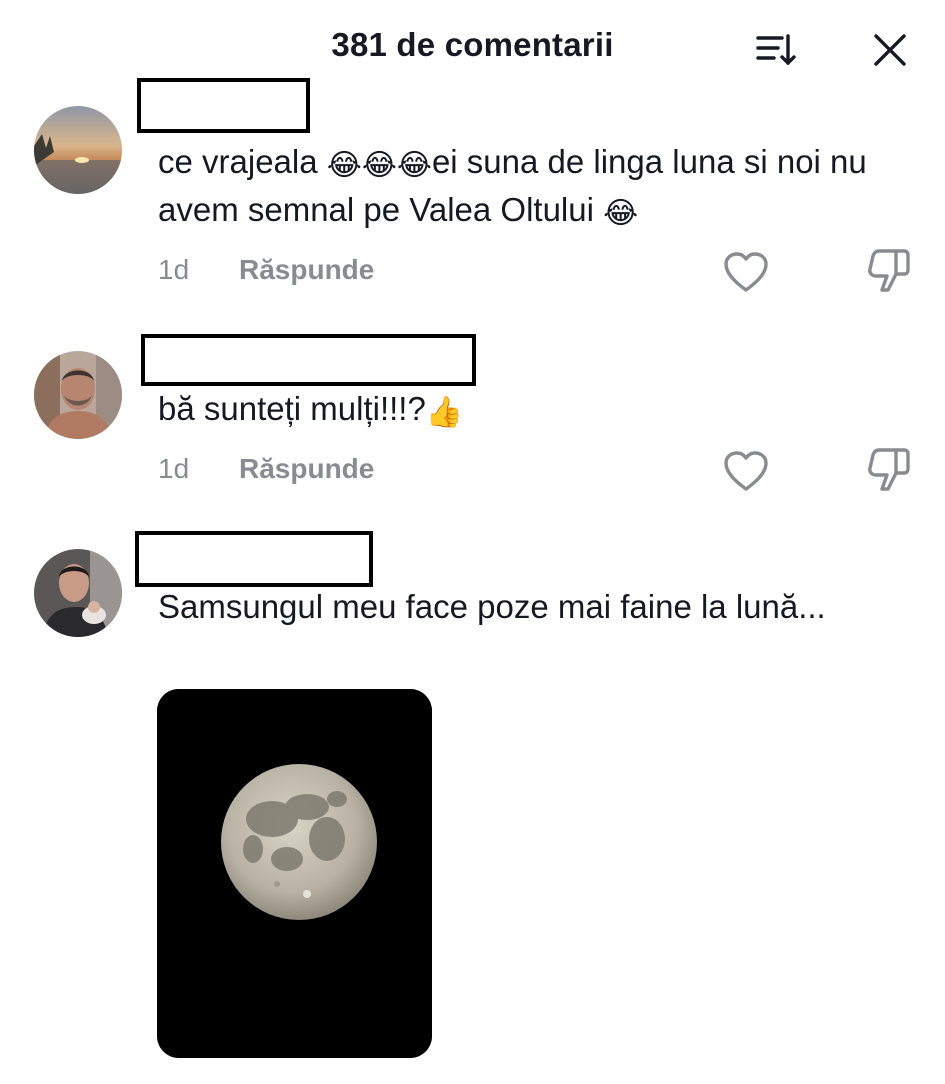  I want to click on comment-text-part: ce vrajeala, so click(242, 161).